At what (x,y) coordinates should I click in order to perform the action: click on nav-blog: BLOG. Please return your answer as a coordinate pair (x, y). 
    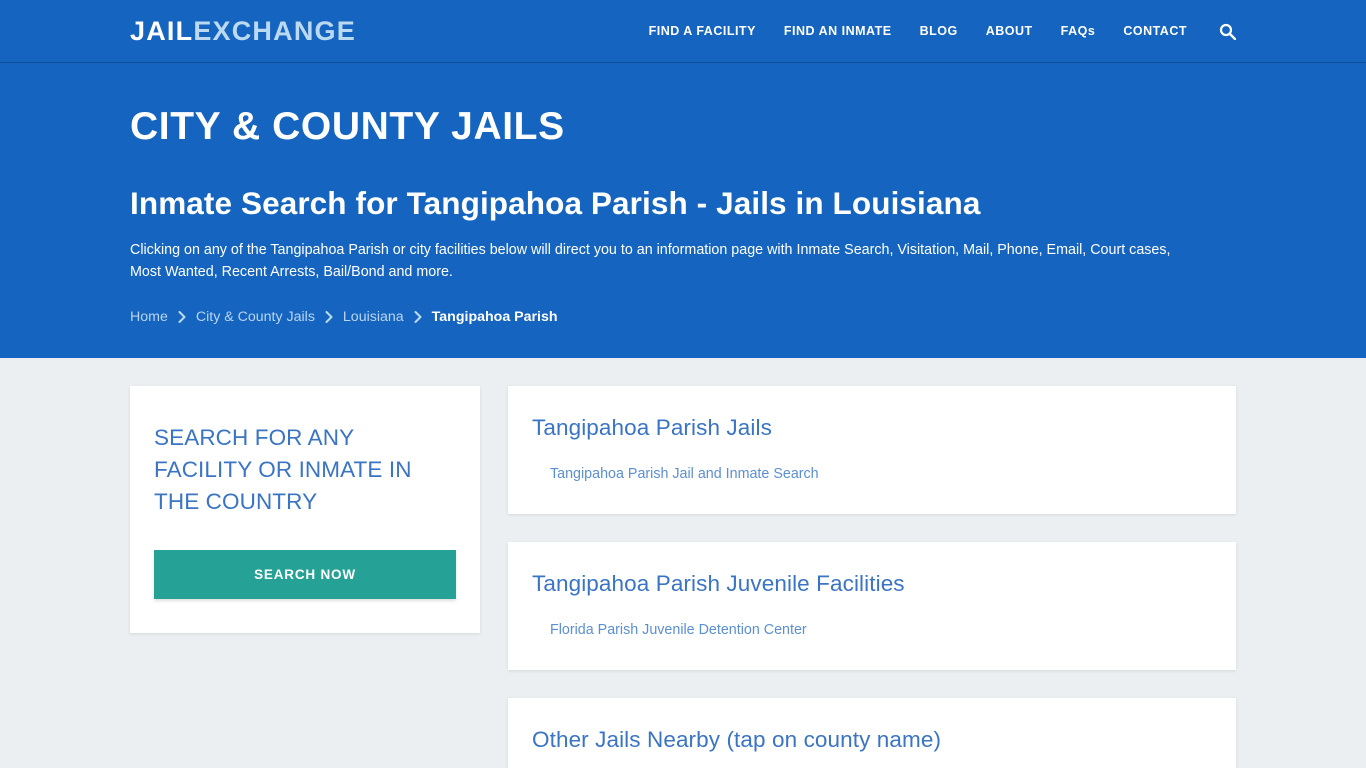
    Looking at the image, I should click on (939, 31).